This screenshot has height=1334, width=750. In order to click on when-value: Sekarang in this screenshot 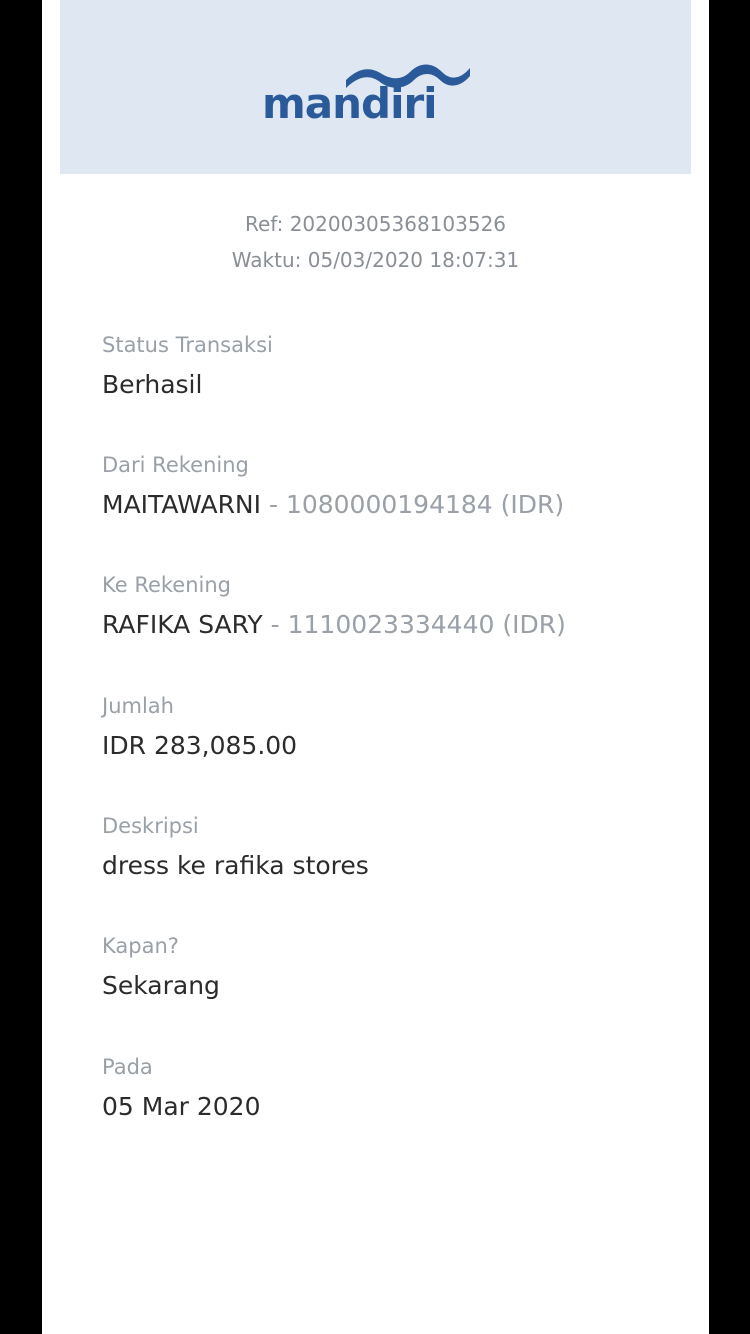, I will do `click(161, 985)`.